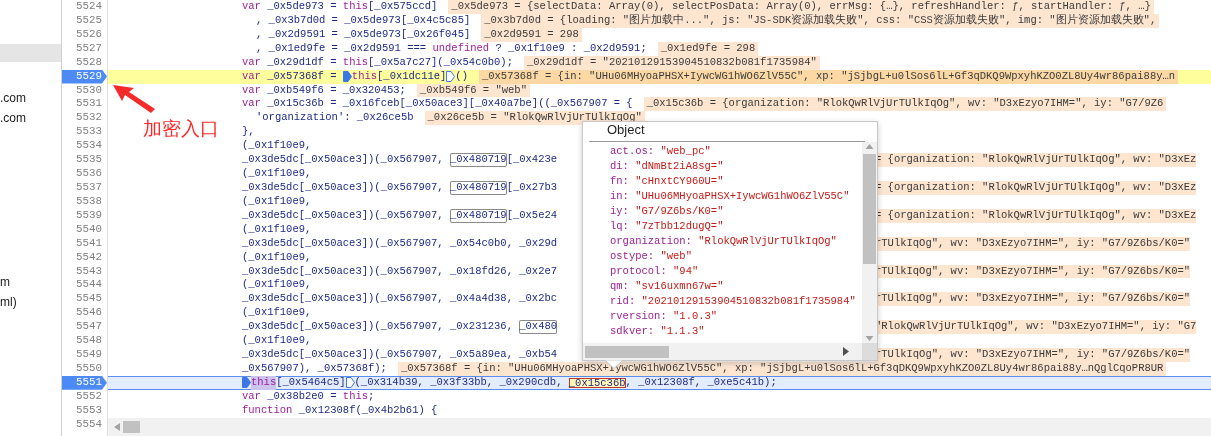  I want to click on line-number: 5552, so click(84, 396).